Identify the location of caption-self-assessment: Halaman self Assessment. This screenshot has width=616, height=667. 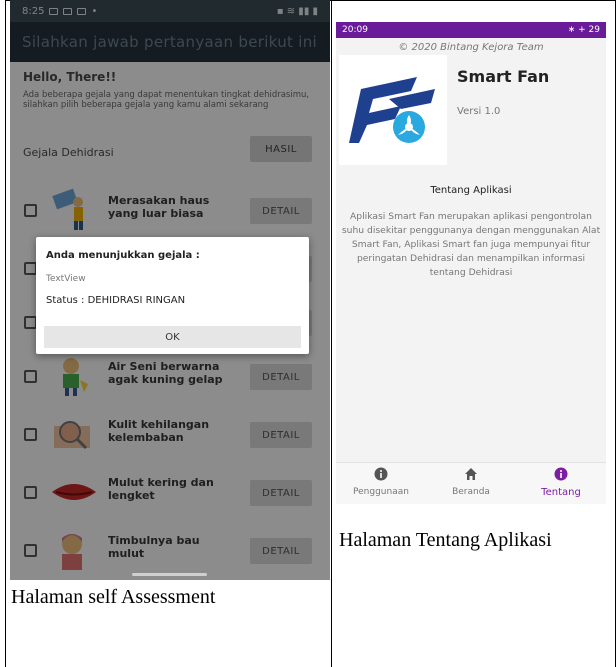
(113, 597).